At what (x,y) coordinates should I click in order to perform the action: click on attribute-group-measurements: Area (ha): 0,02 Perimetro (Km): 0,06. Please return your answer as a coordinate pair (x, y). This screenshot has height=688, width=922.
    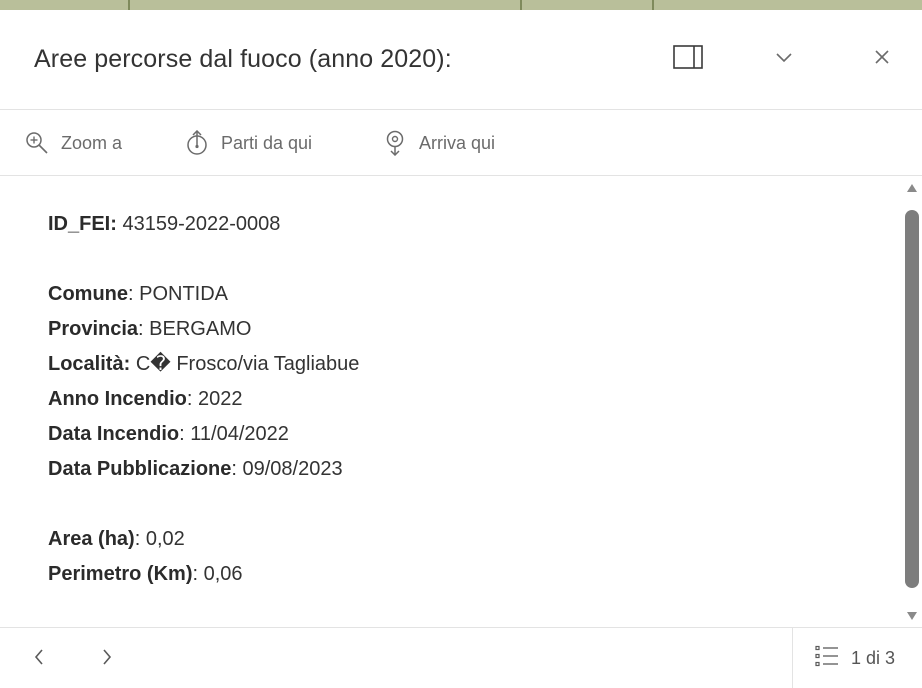
    Looking at the image, I should click on (203, 557).